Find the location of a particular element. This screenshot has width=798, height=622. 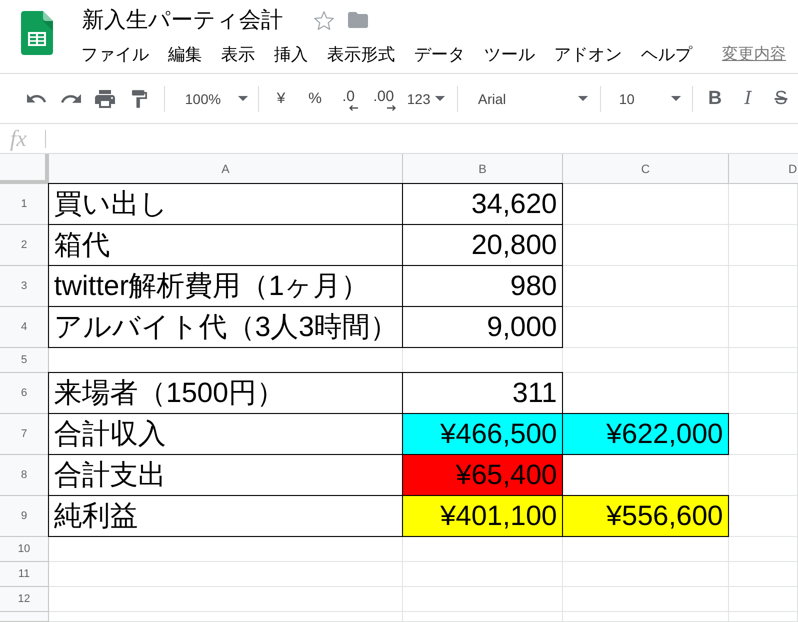

table-cell: 9,000 is located at coordinates (482, 327).